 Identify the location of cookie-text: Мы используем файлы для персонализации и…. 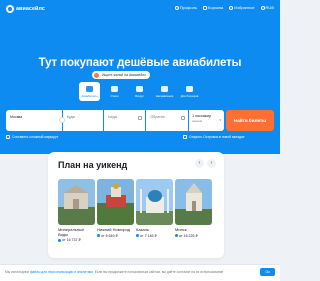
(114, 272).